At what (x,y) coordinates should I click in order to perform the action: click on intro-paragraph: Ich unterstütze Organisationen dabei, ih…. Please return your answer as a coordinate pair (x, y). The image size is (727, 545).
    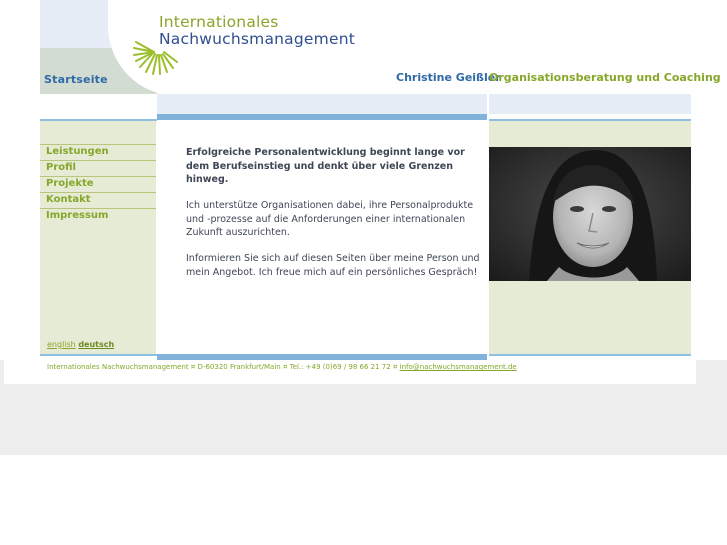
    Looking at the image, I should click on (330, 219).